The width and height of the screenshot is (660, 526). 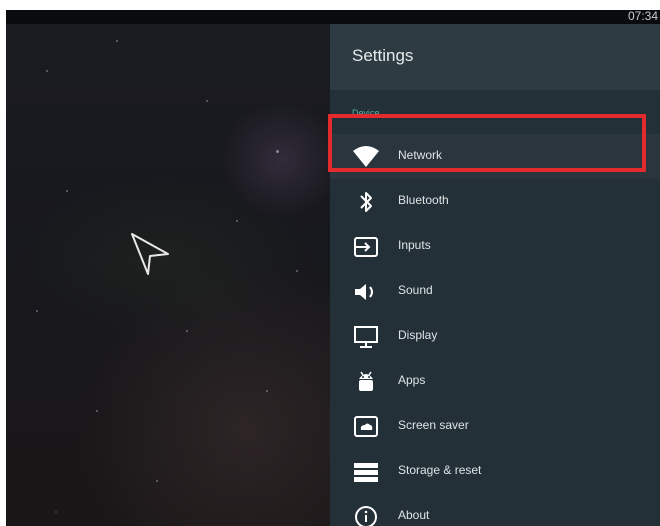 What do you see at coordinates (366, 382) in the screenshot?
I see `android-icon` at bounding box center [366, 382].